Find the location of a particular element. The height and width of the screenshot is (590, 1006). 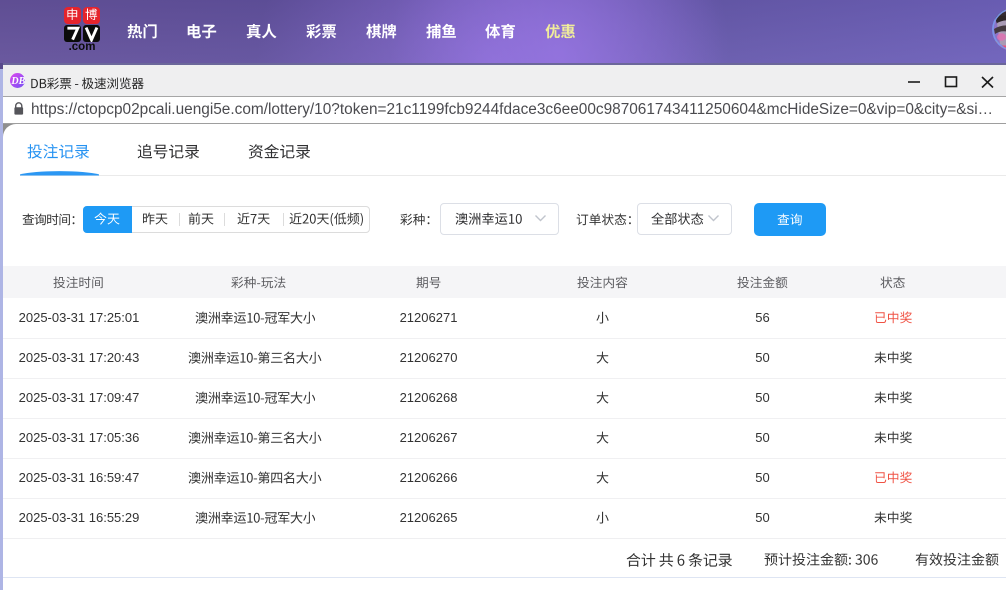

svg-text: .com is located at coordinates (82, 46).